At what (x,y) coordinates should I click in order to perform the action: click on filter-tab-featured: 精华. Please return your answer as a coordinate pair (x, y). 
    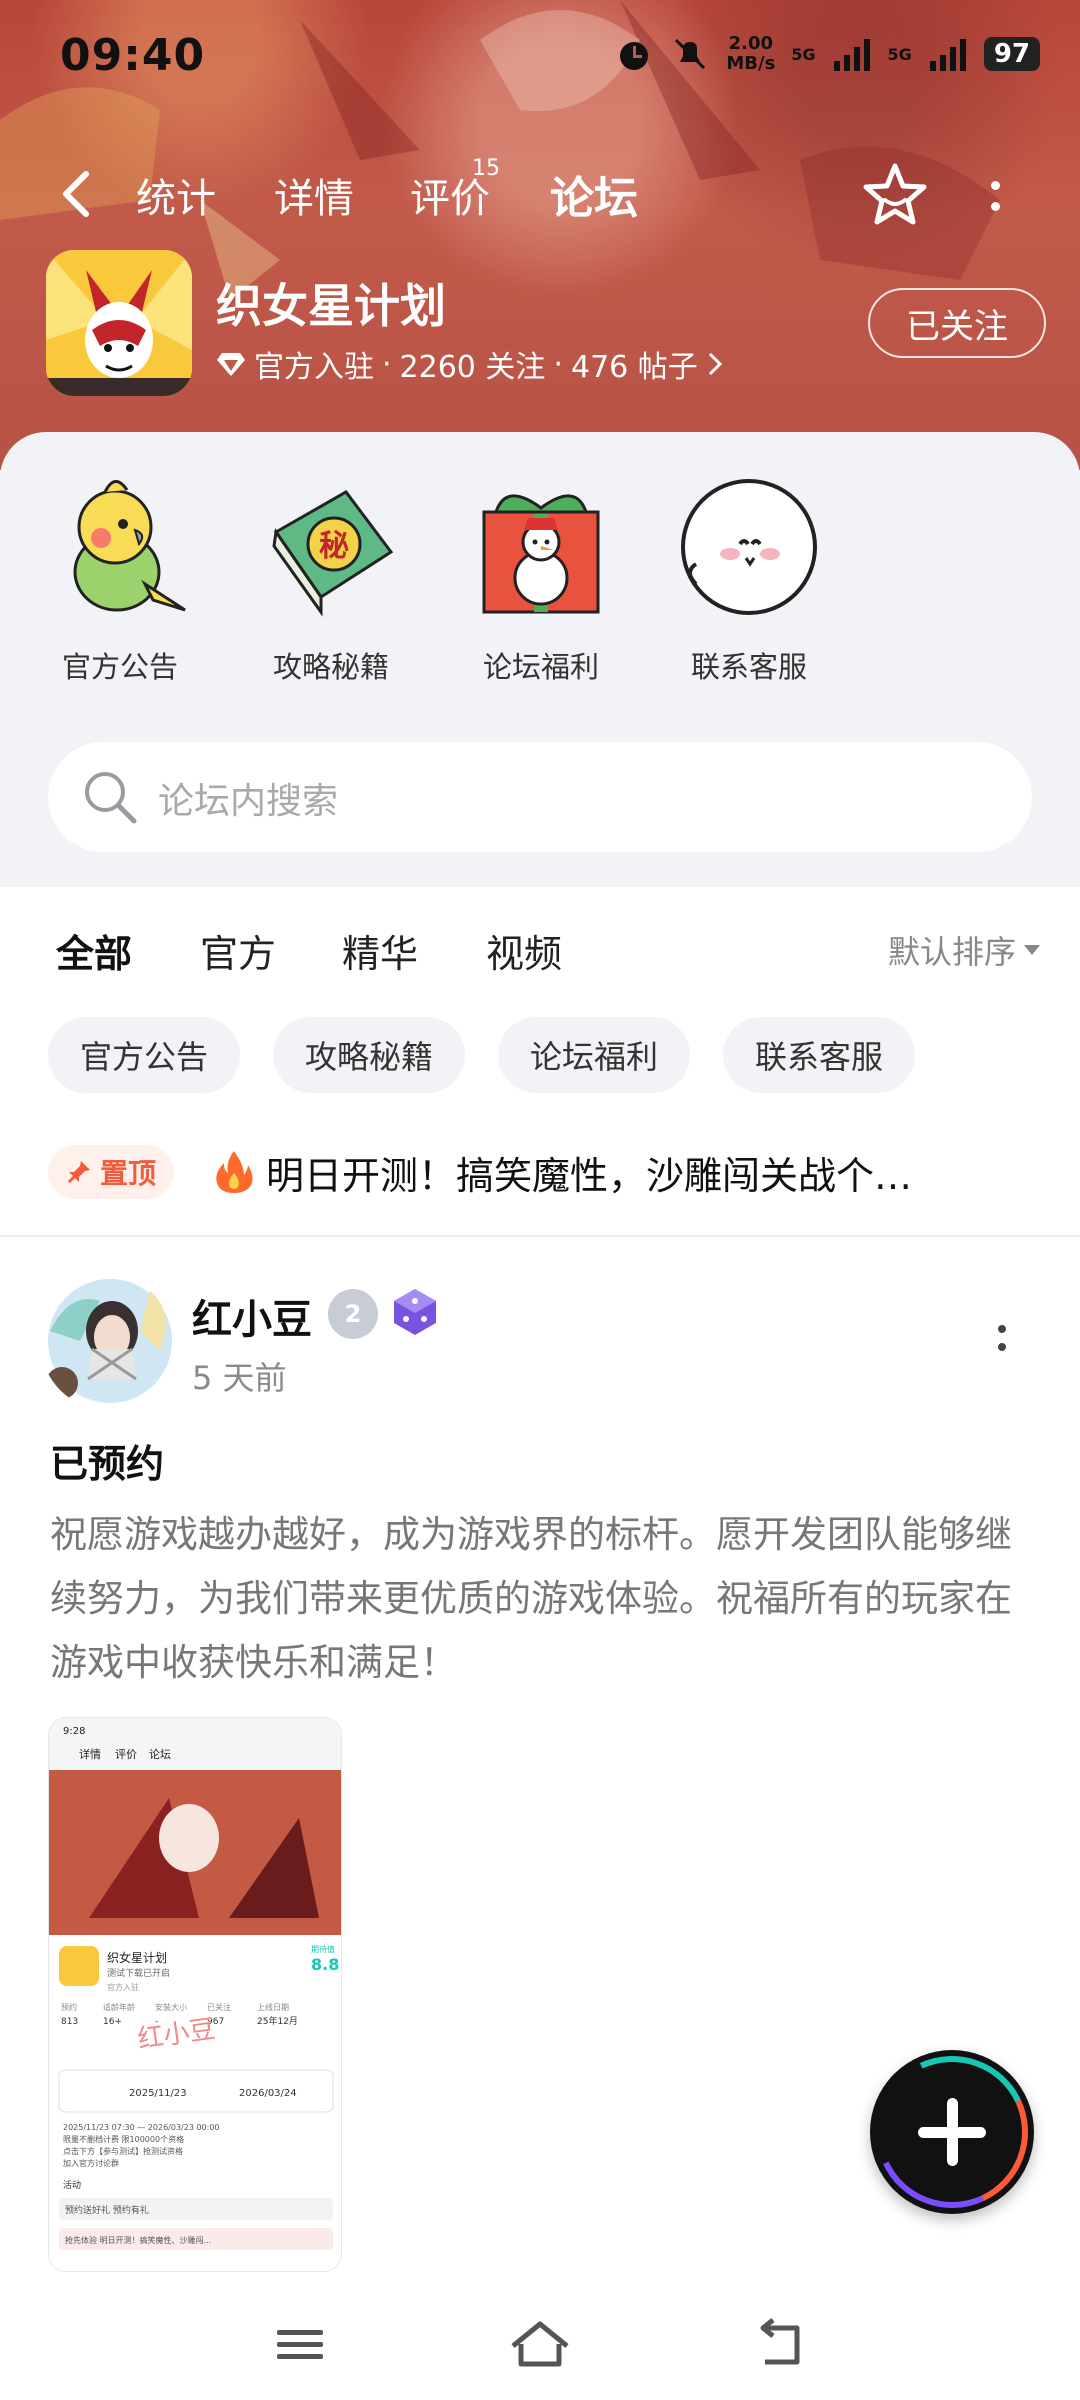
    Looking at the image, I should click on (380, 950).